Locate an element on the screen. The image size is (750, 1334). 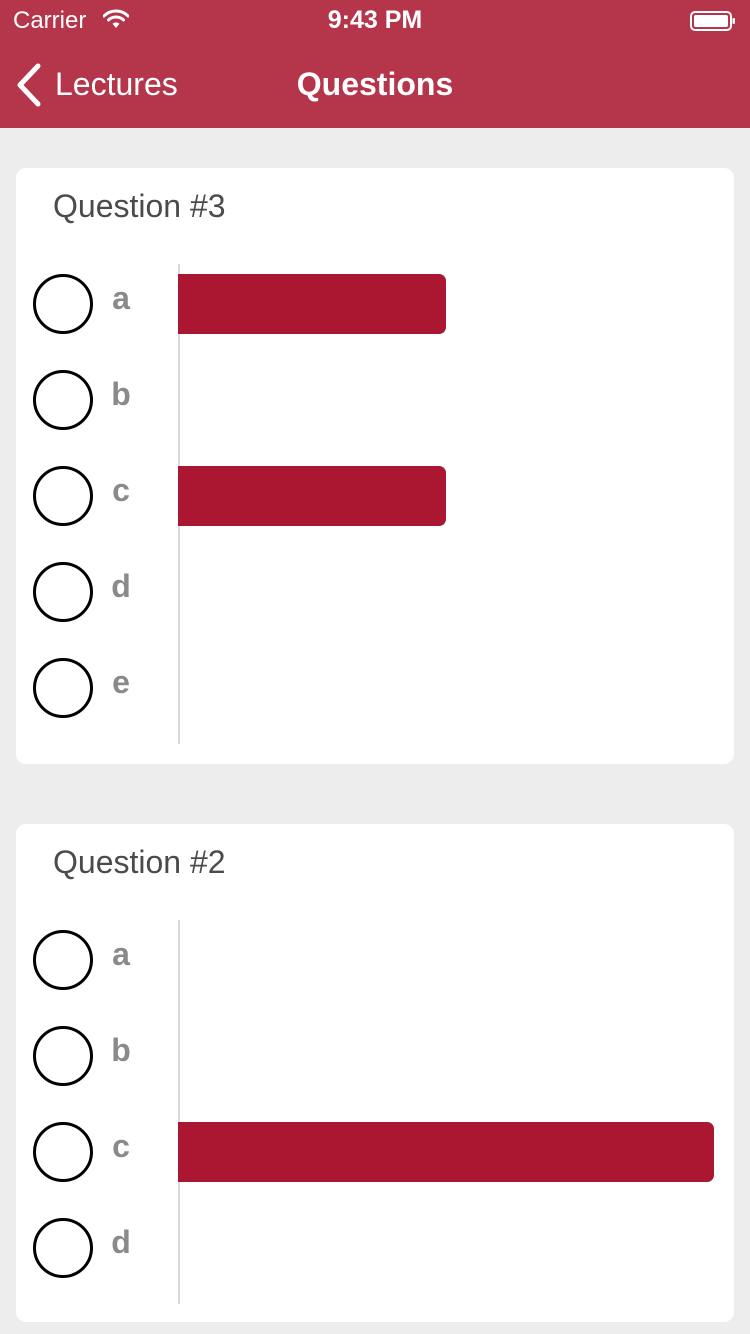
status-bar: Carrier 9:43 PM is located at coordinates (375, 20).